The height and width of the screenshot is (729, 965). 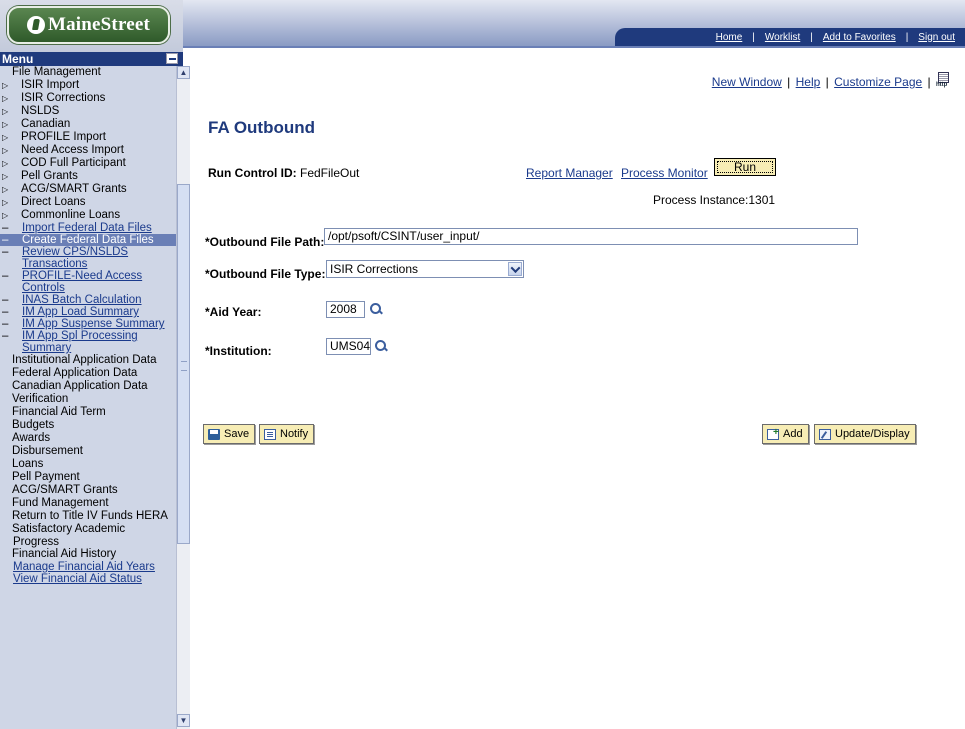 What do you see at coordinates (80, 342) in the screenshot?
I see `menu-item-label: IM App Spl Processing Summary` at bounding box center [80, 342].